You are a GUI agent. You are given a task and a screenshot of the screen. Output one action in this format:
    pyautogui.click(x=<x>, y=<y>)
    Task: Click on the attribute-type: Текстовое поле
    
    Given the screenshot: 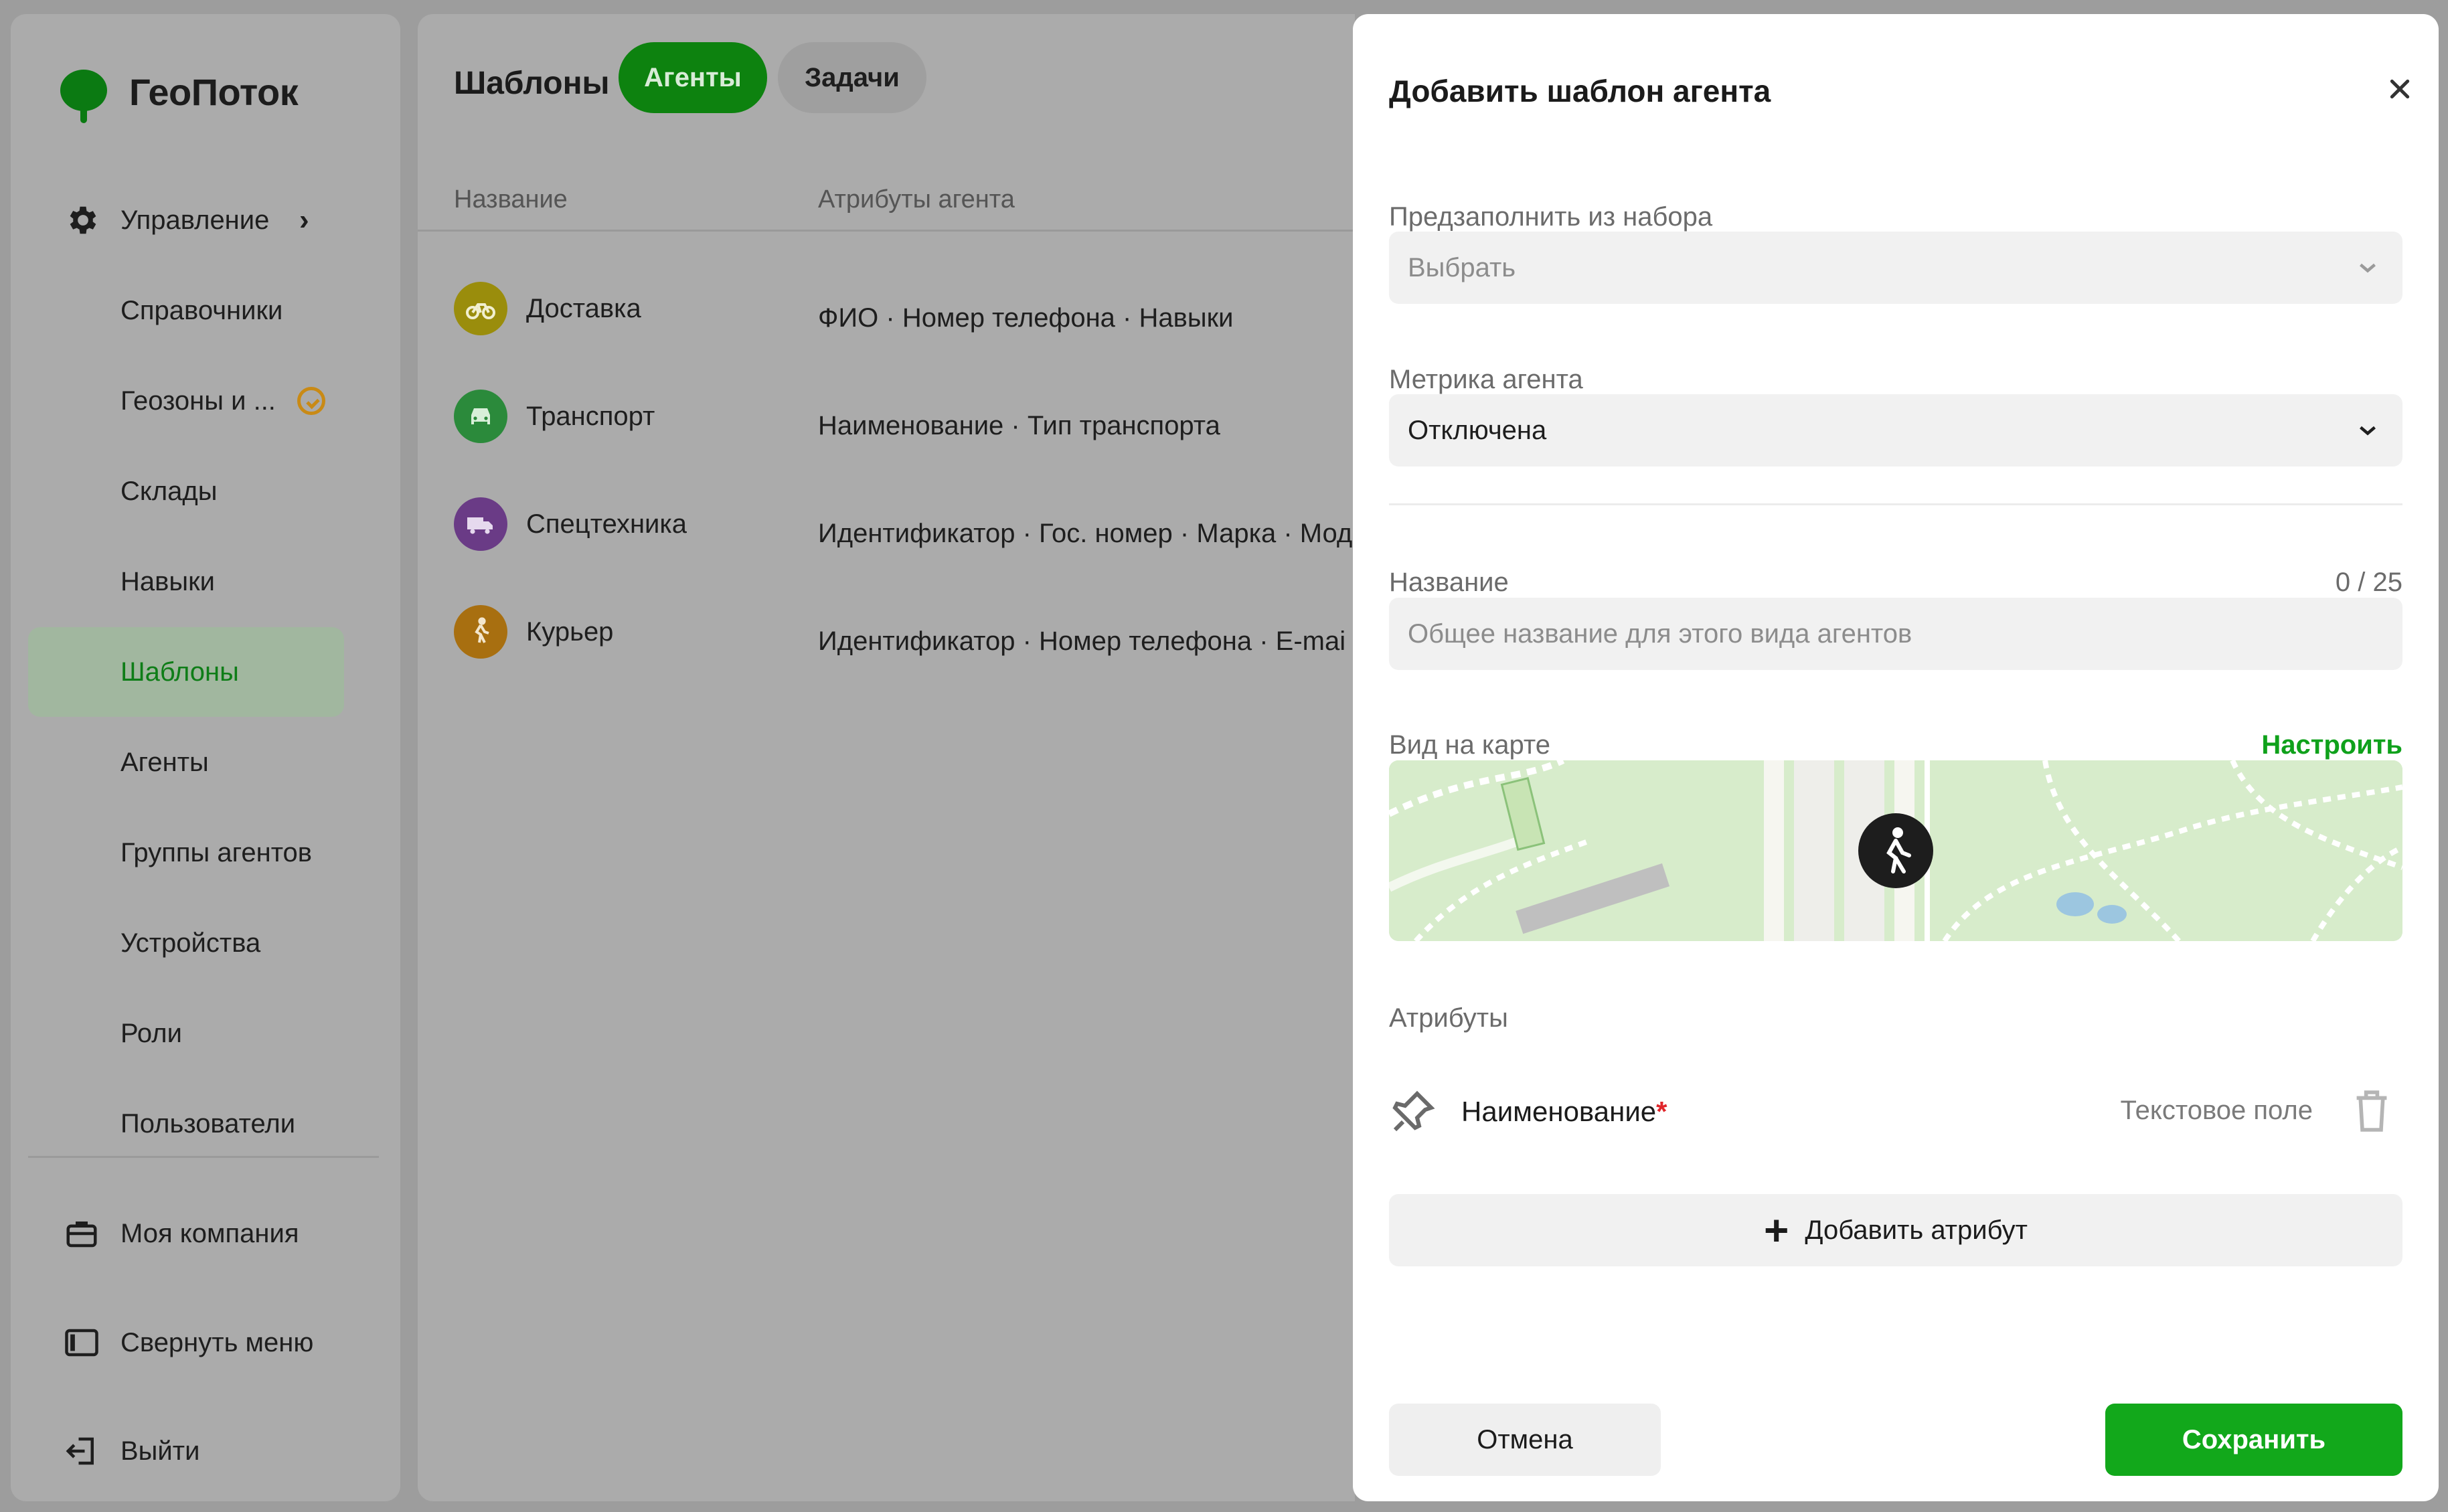 What is the action you would take?
    pyautogui.click(x=2216, y=1110)
    